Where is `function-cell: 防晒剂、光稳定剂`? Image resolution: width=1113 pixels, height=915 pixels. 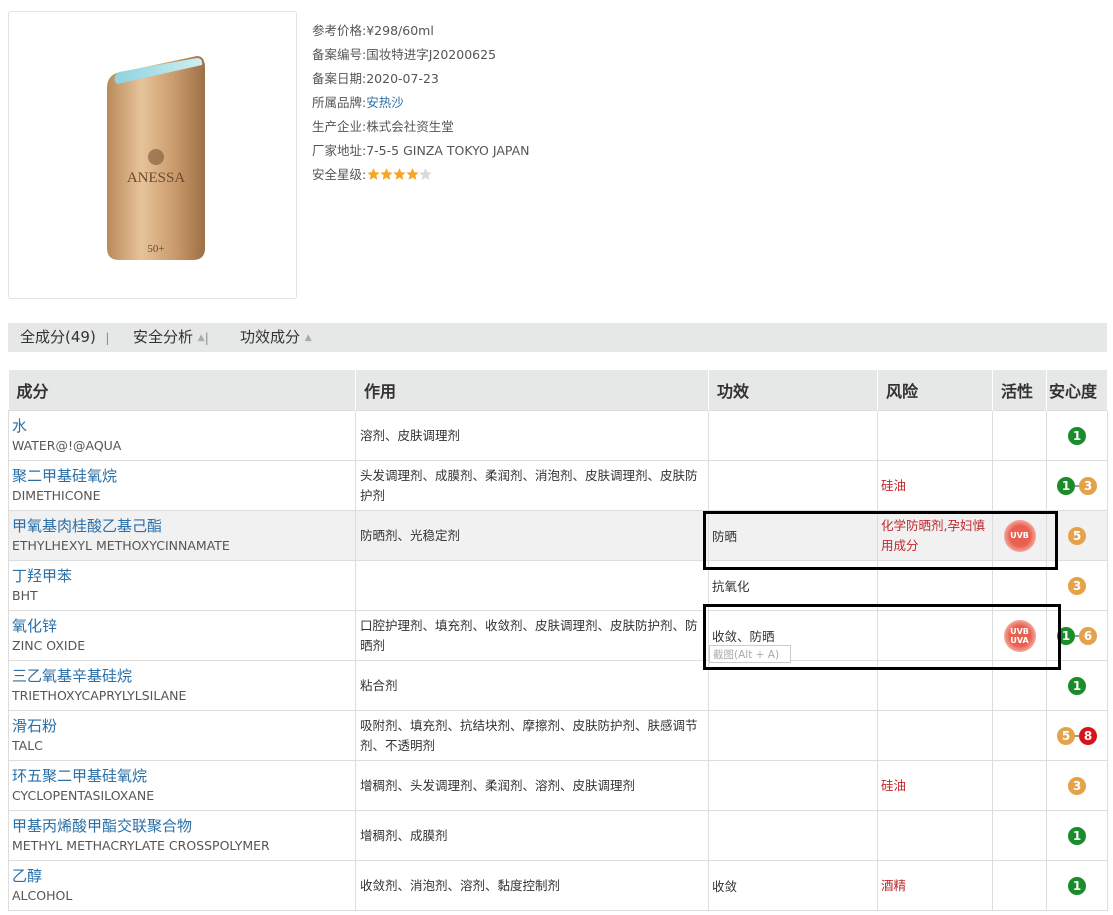 function-cell: 防晒剂、光稳定剂 is located at coordinates (532, 535).